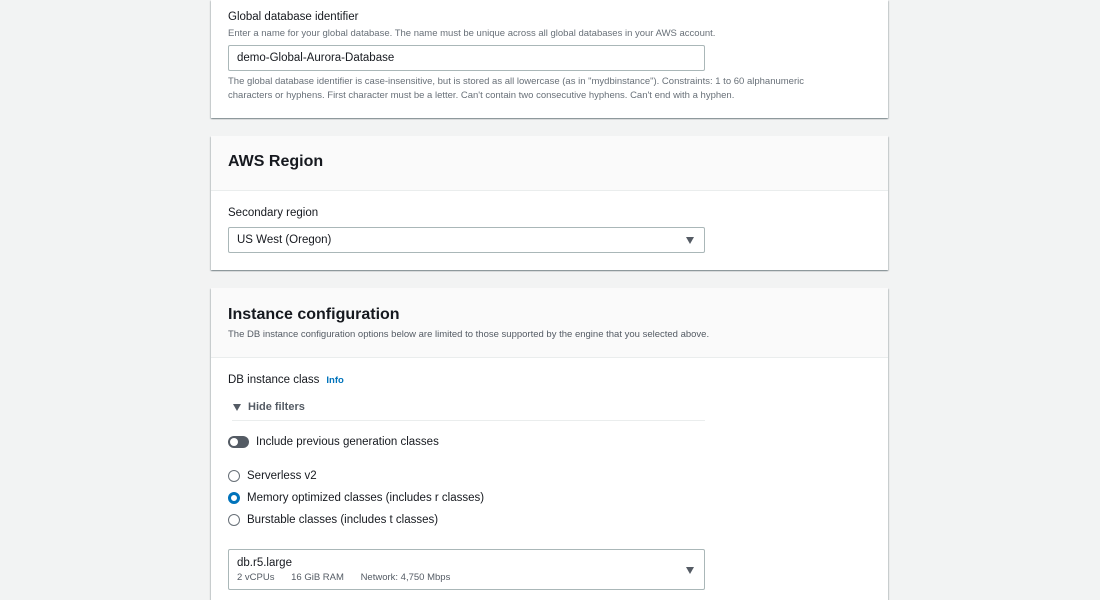 The image size is (1100, 600). I want to click on db-instance-class-row: DB instance class Info, so click(286, 380).